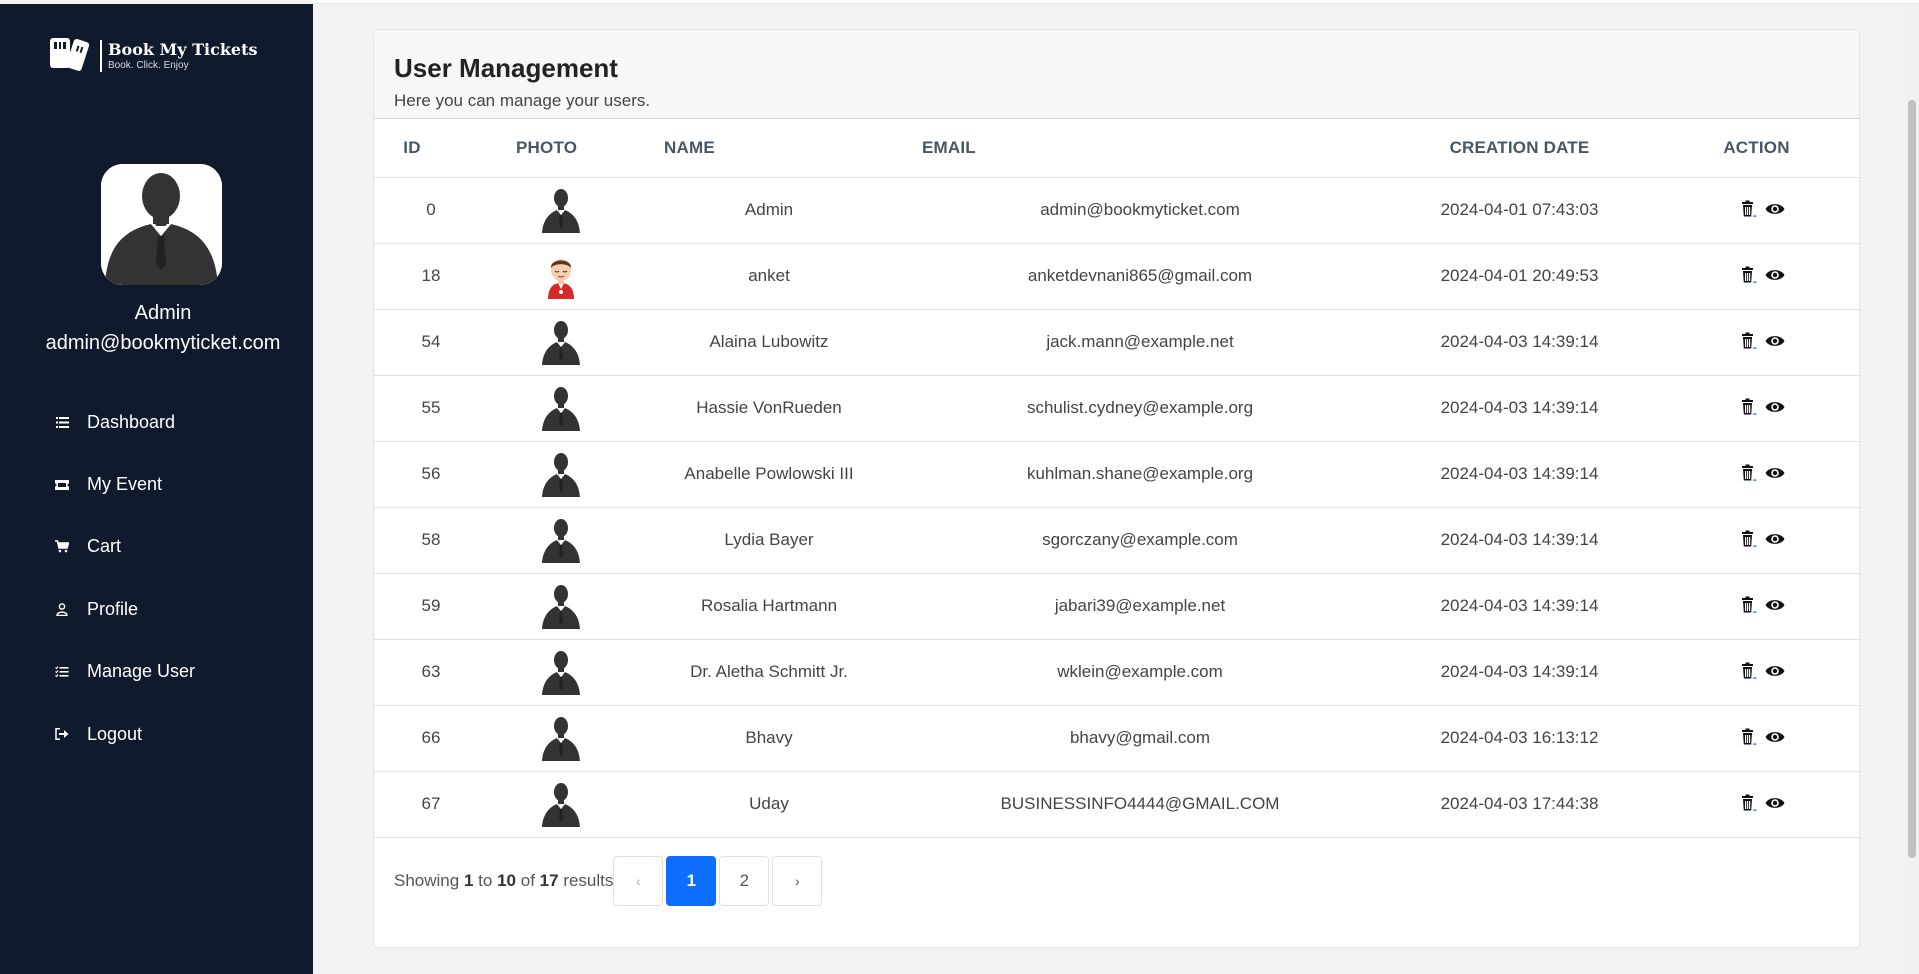 This screenshot has width=1919, height=974. I want to click on results-summary: Showing 1 to 10 of 17 results, so click(503, 881).